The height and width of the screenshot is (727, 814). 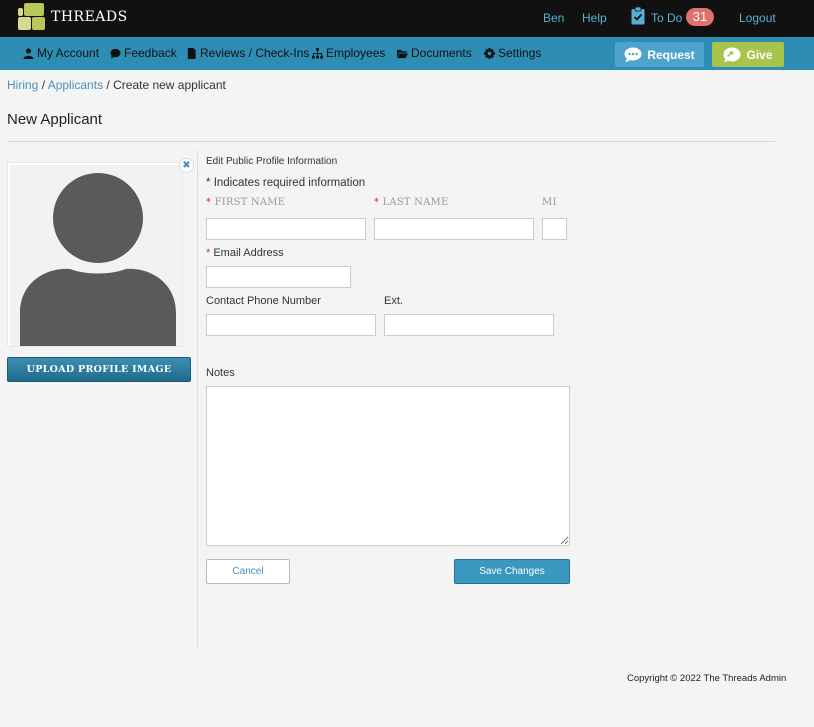 I want to click on first-name-label: * FIRST NAME, so click(x=245, y=202).